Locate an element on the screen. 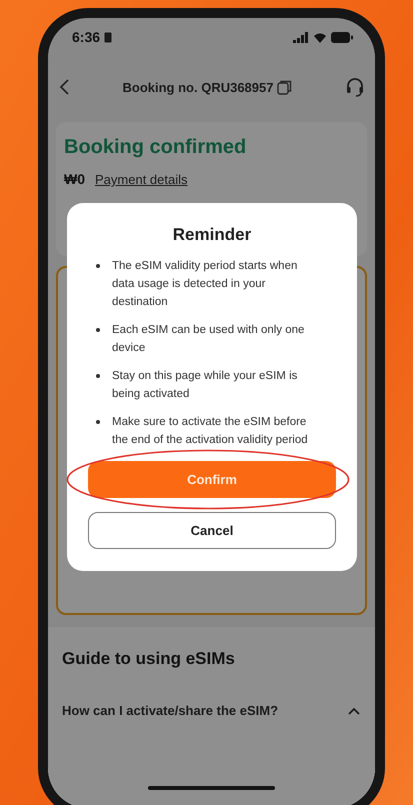  cancel-button: Cancel is located at coordinates (212, 530).